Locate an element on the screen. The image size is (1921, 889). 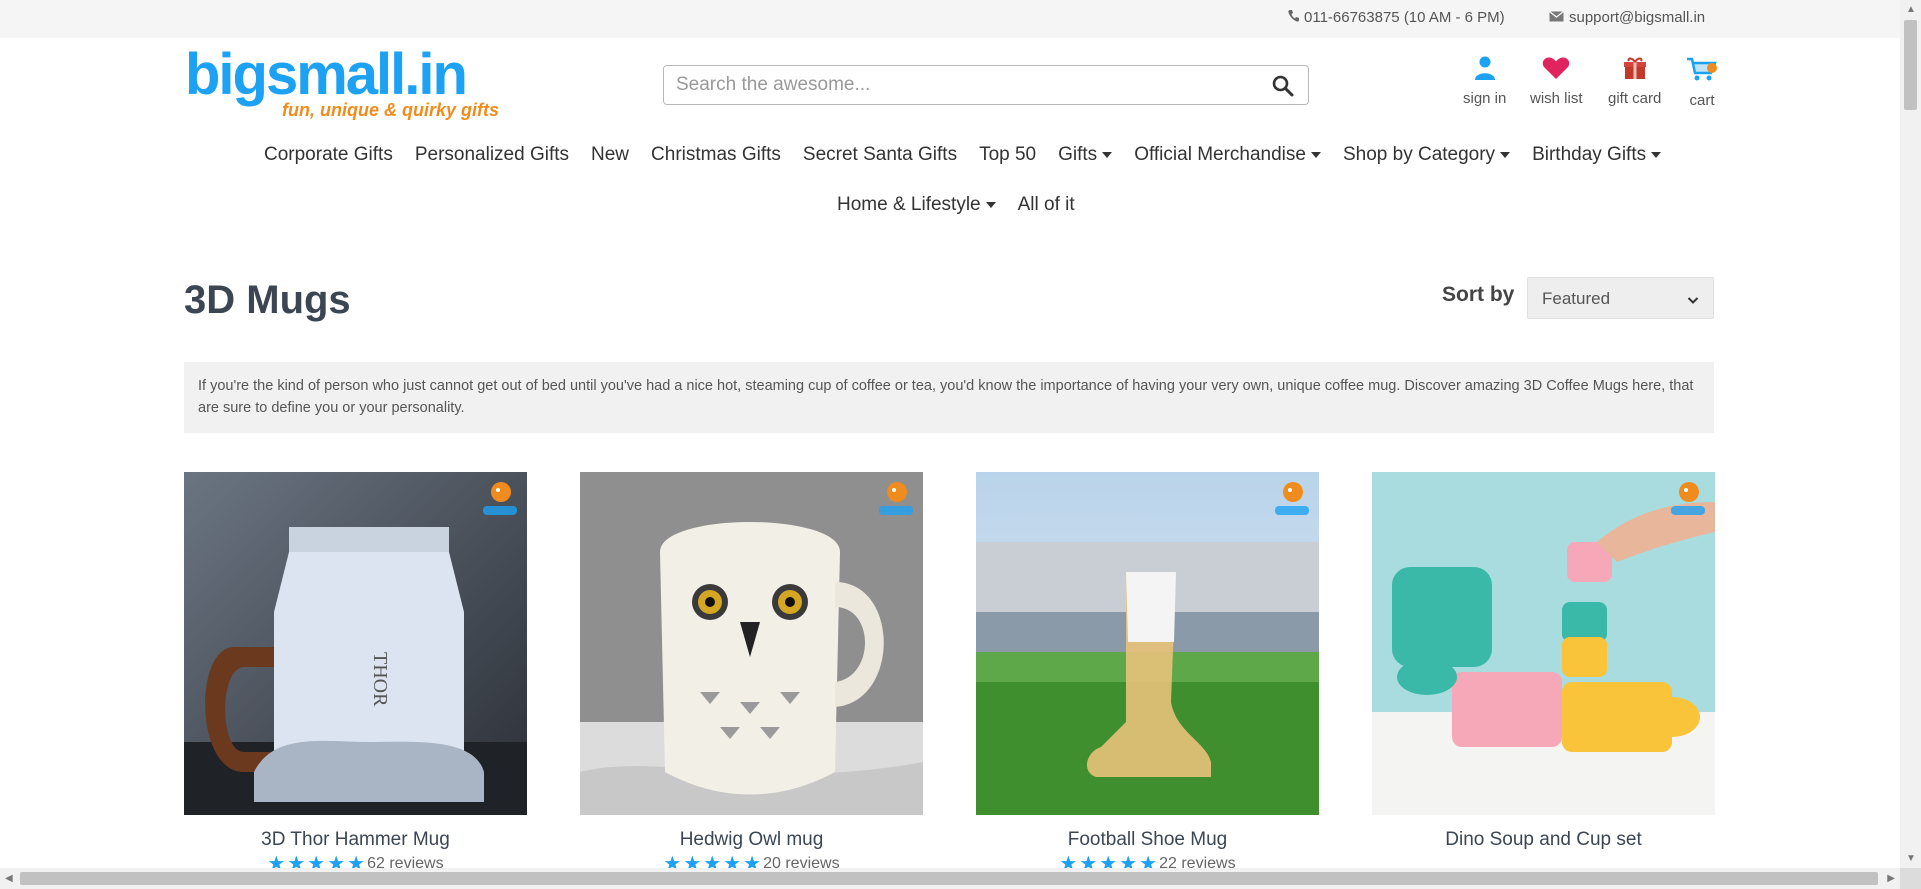
brand-tagline: fun, unique & quirky gifts is located at coordinates (390, 110).